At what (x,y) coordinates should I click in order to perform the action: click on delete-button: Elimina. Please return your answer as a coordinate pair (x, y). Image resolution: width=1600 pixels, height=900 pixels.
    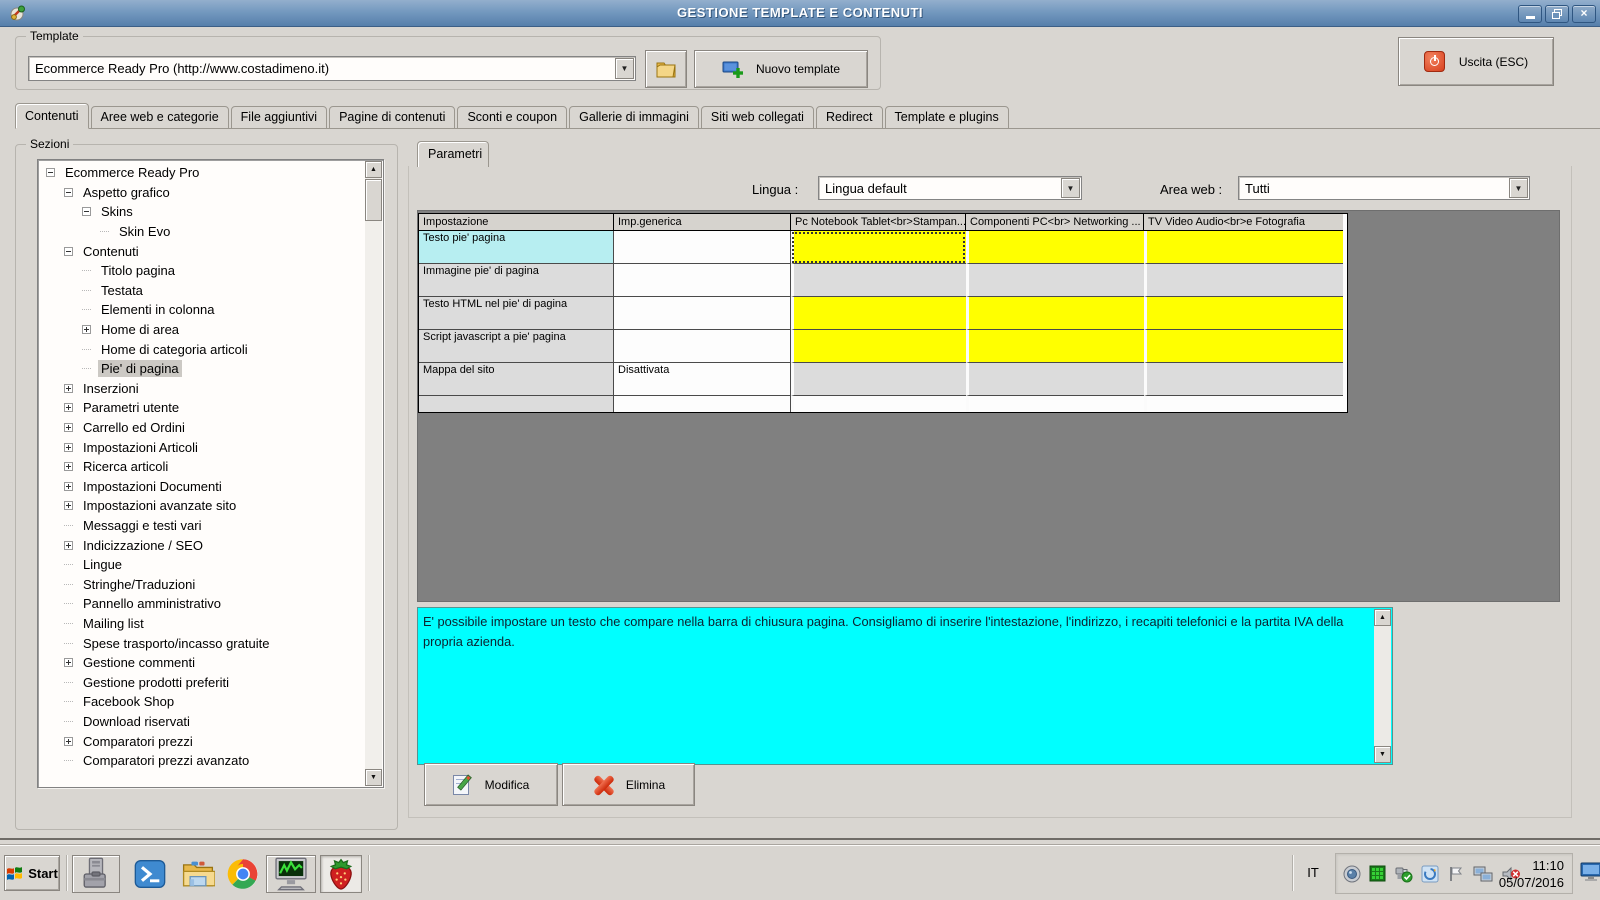
    Looking at the image, I should click on (628, 784).